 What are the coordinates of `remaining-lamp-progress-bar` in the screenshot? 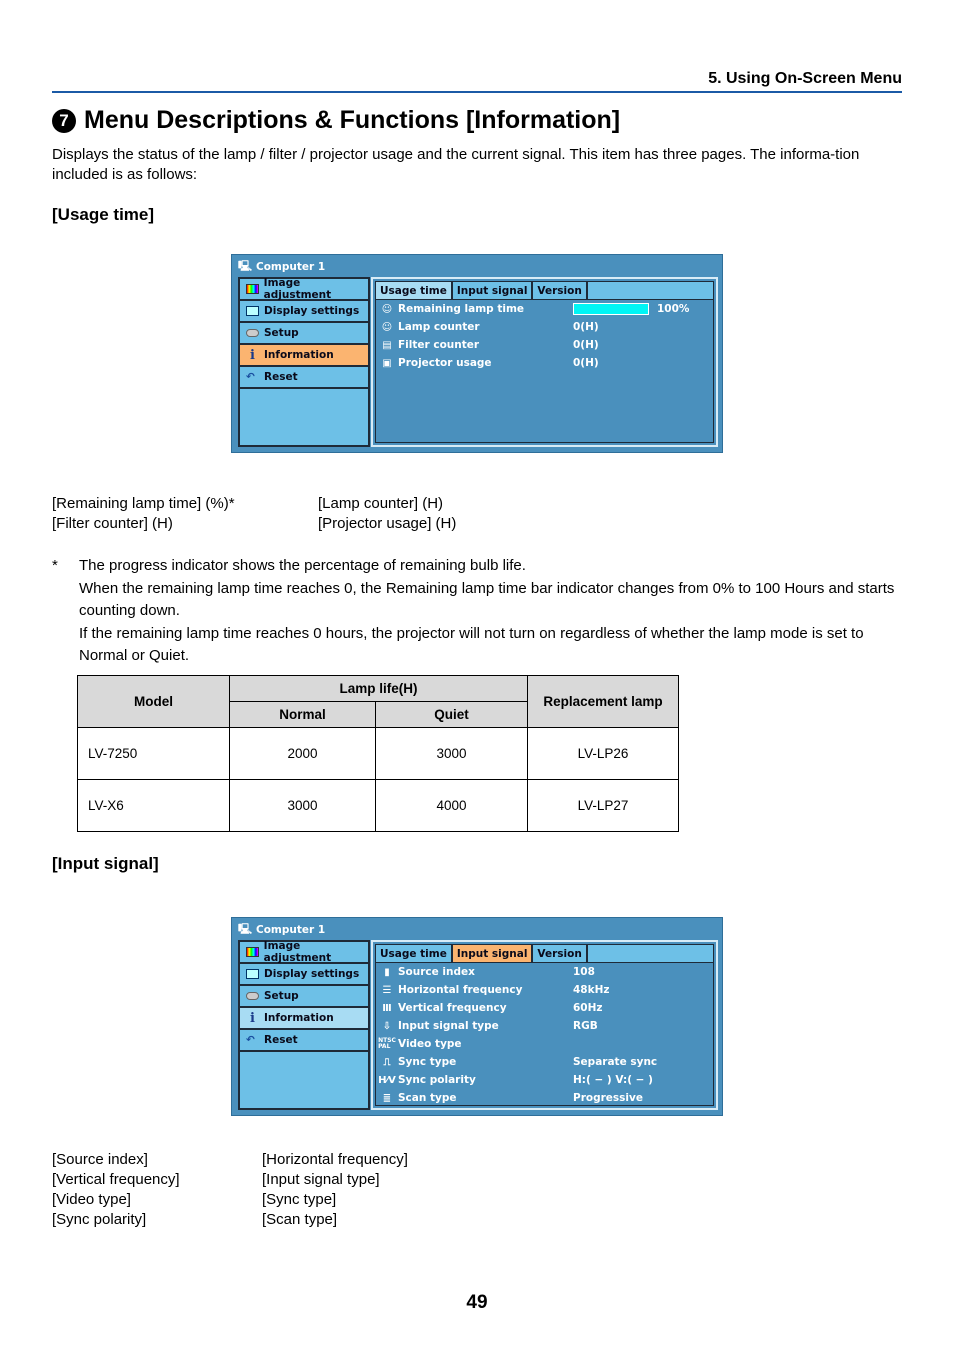 It's located at (611, 309).